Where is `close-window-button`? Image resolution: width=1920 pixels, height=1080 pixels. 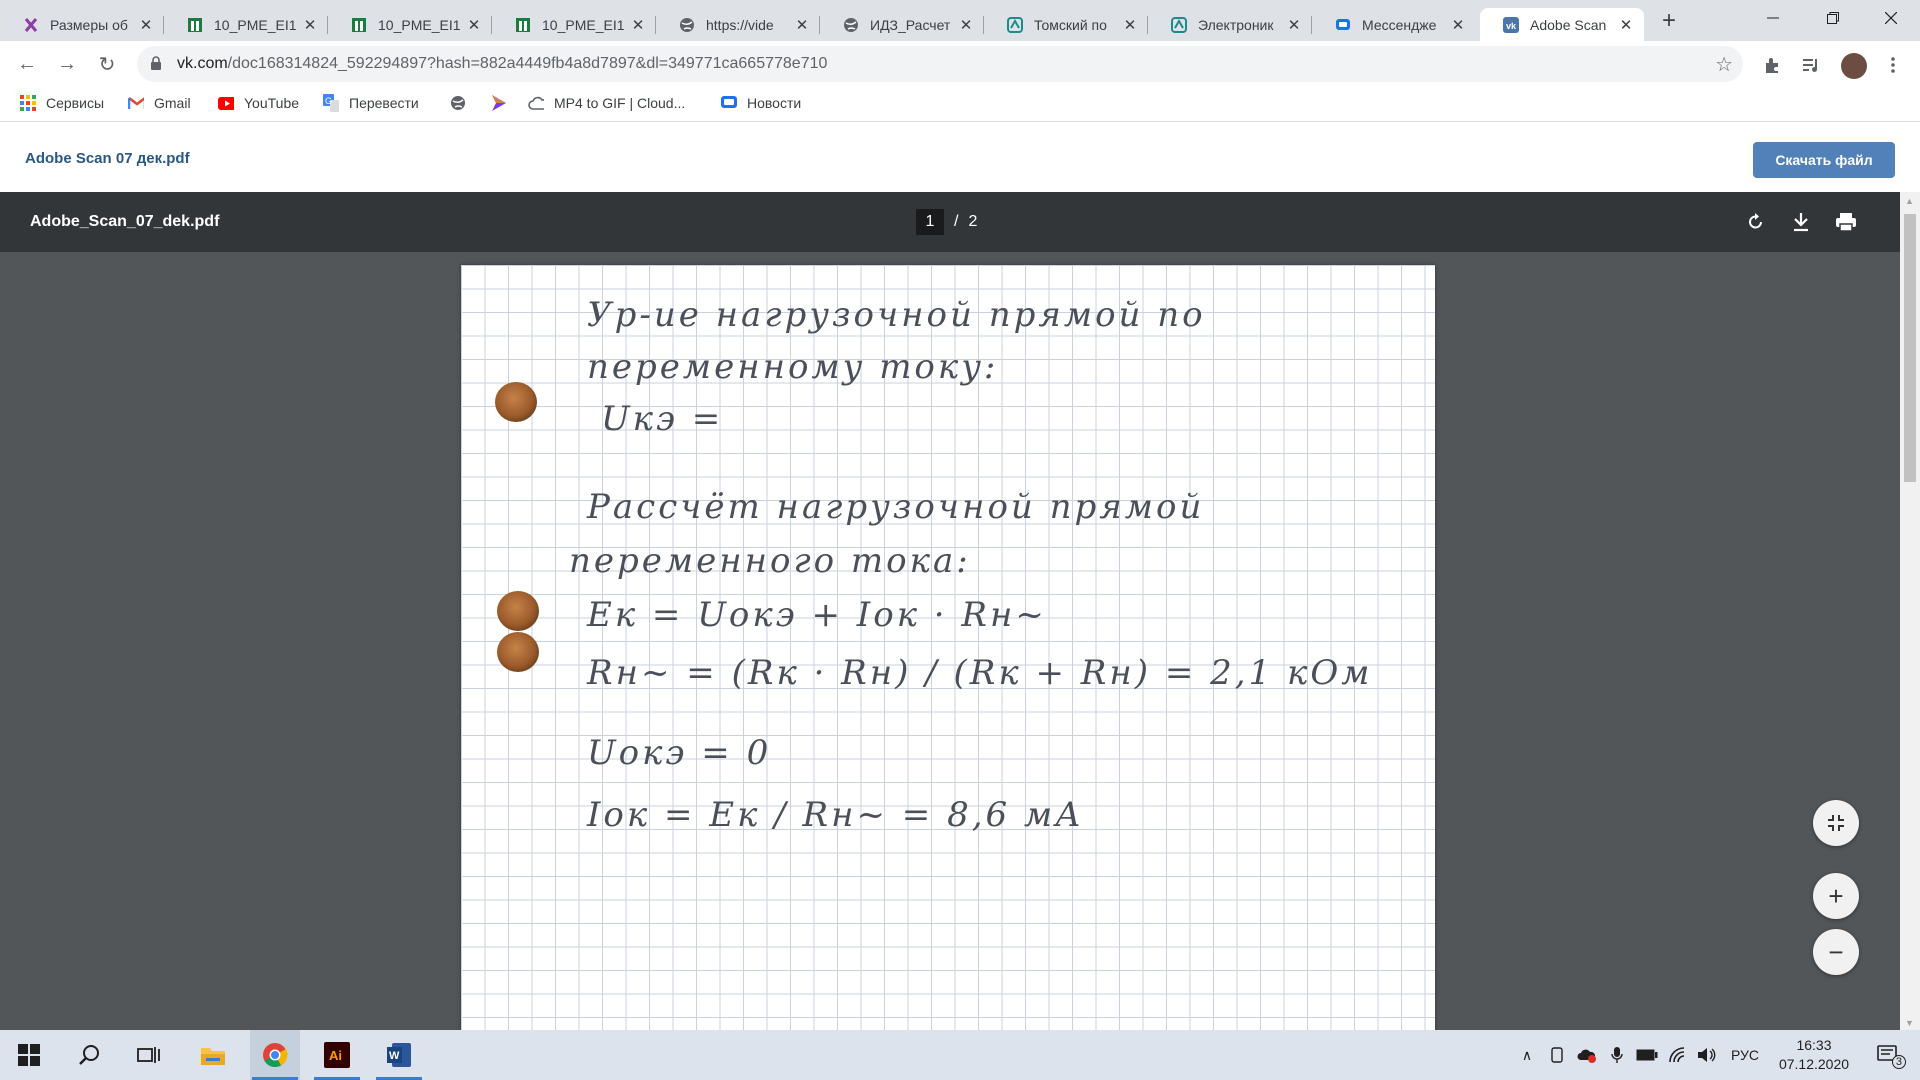 close-window-button is located at coordinates (1891, 18).